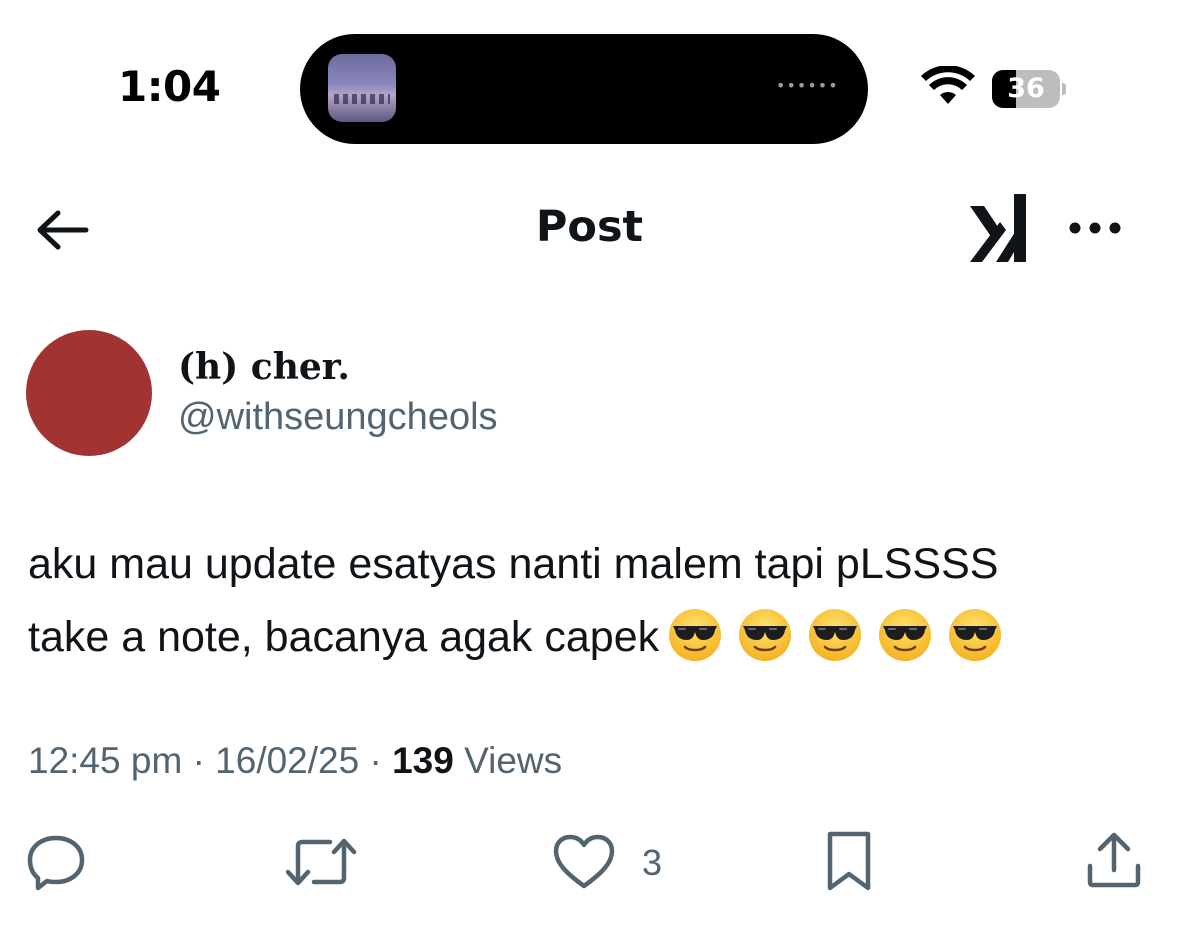 Image resolution: width=1179 pixels, height=947 pixels. I want to click on dynamic-island: ••••••, so click(584, 89).